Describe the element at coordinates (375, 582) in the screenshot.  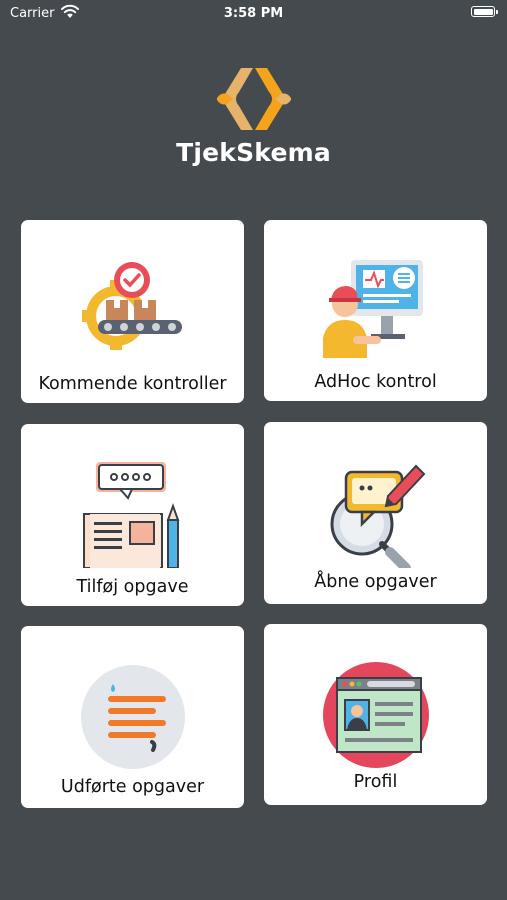
I see `tile-label: Åbne opgaver` at that location.